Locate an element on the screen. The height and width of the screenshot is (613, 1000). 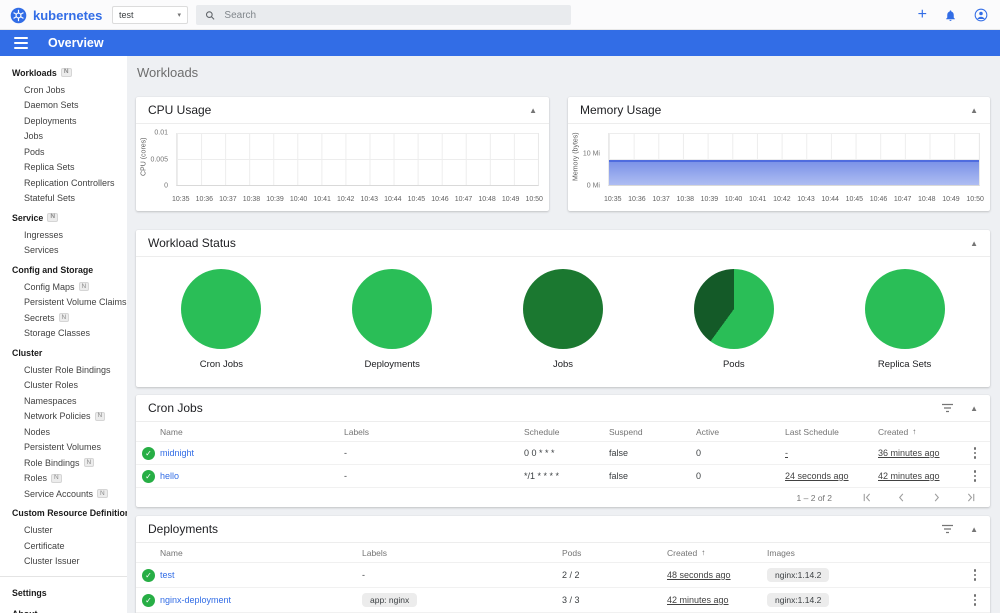
namespace-value: test is located at coordinates (126, 15).